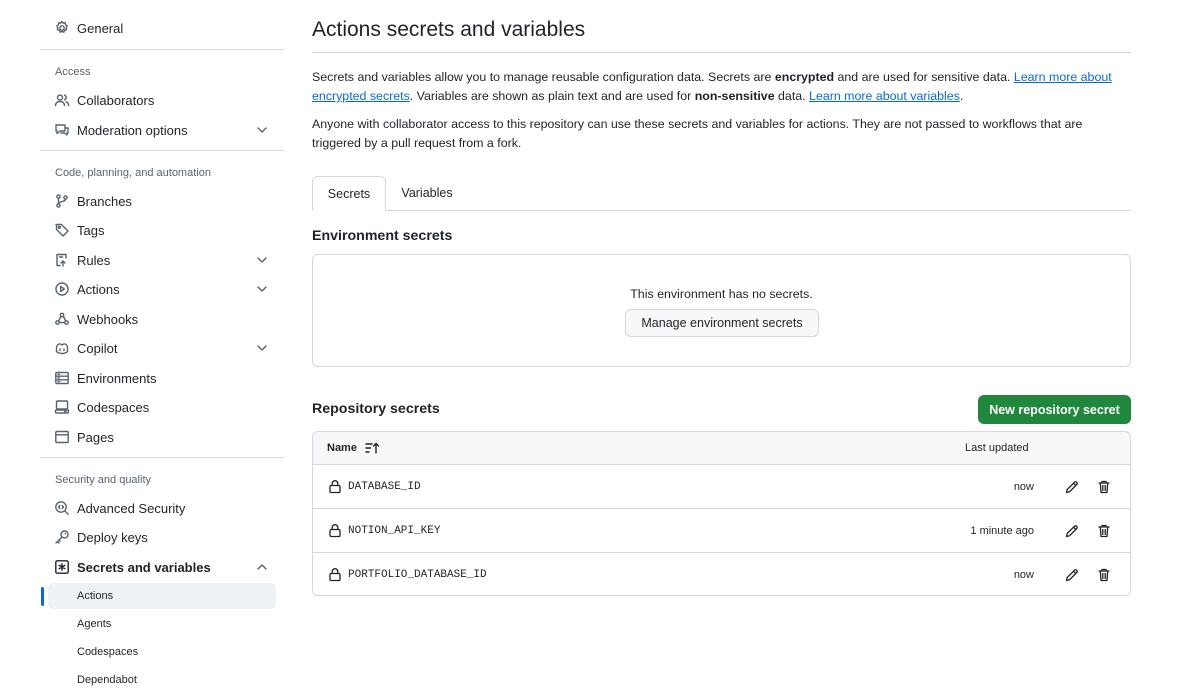 The height and width of the screenshot is (700, 1200). What do you see at coordinates (721, 448) in the screenshot?
I see `table-header: Name Last updated` at bounding box center [721, 448].